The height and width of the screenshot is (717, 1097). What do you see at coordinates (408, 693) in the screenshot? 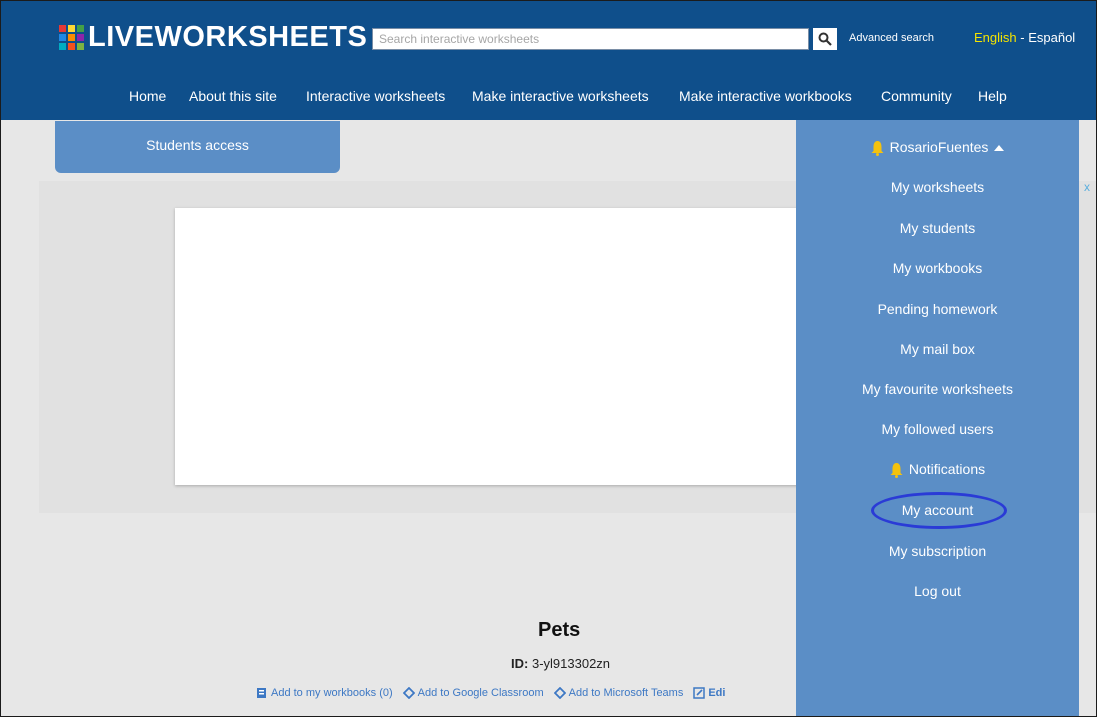
I see `classroom-icon` at bounding box center [408, 693].